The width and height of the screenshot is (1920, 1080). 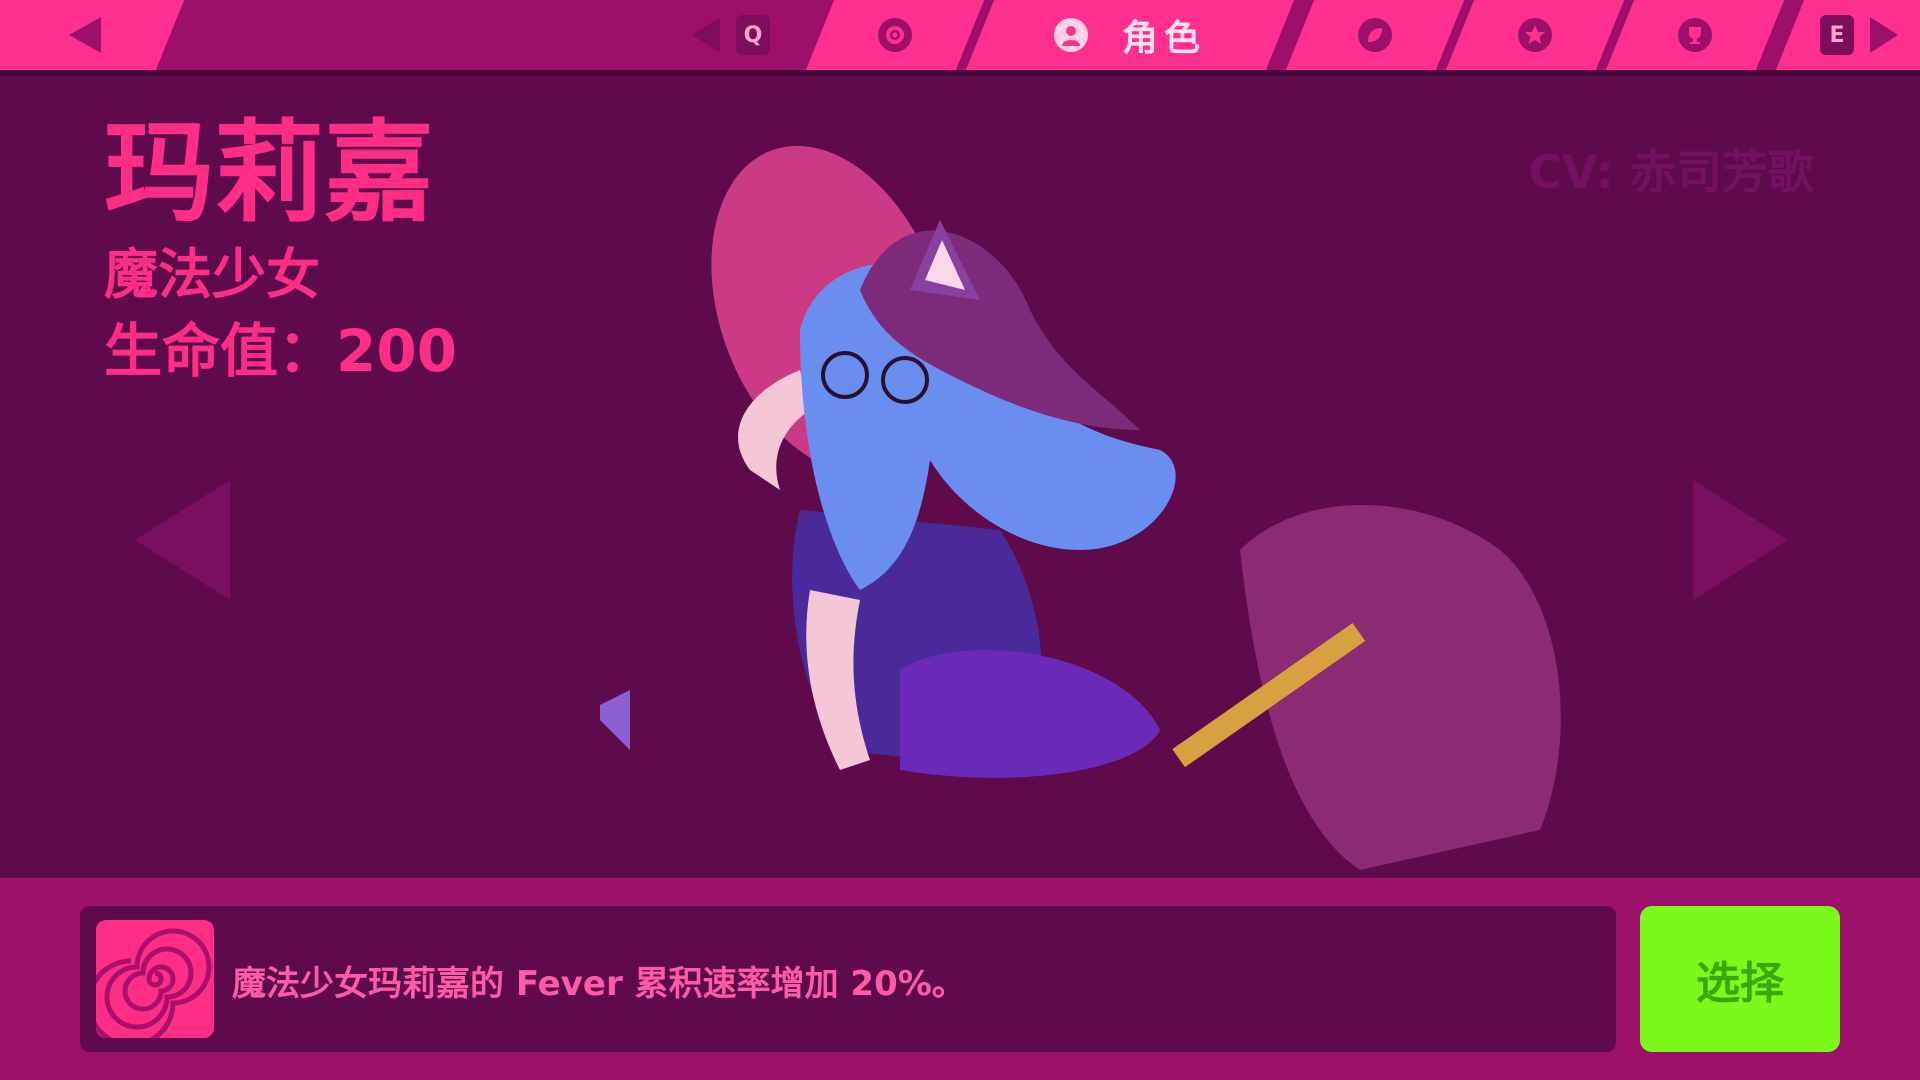 I want to click on trophy-icon, so click(x=1695, y=35).